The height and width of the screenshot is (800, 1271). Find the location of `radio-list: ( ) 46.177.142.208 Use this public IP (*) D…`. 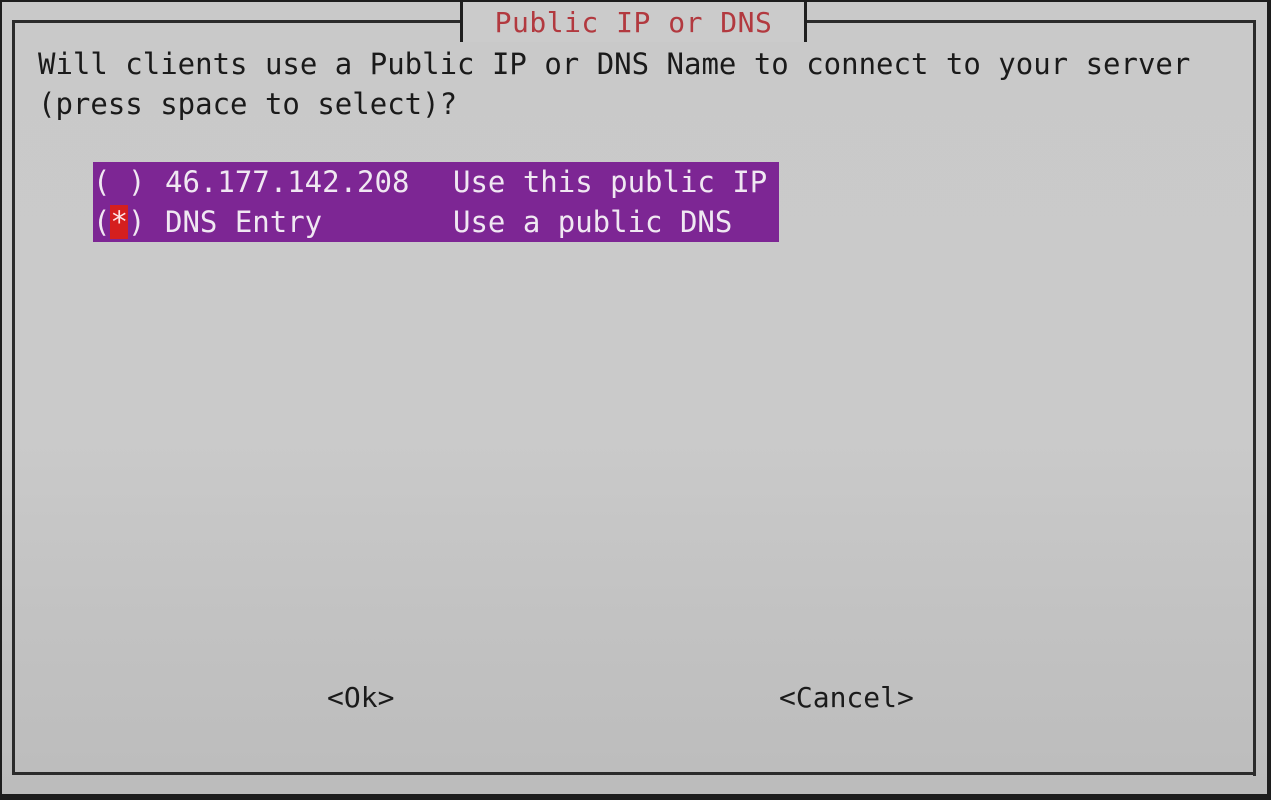

radio-list: ( ) 46.177.142.208 Use this public IP (*) D… is located at coordinates (436, 202).